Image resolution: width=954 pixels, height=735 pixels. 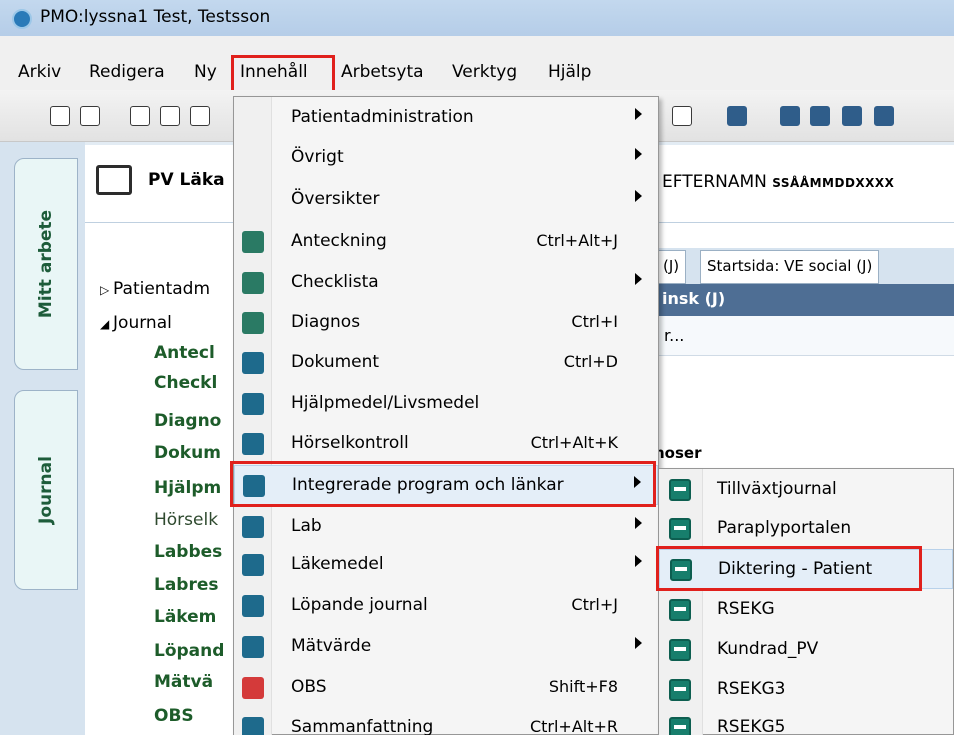 I want to click on menu-item-hjalpmedel: Hjälpmedel/Livsmedel, so click(x=446, y=404).